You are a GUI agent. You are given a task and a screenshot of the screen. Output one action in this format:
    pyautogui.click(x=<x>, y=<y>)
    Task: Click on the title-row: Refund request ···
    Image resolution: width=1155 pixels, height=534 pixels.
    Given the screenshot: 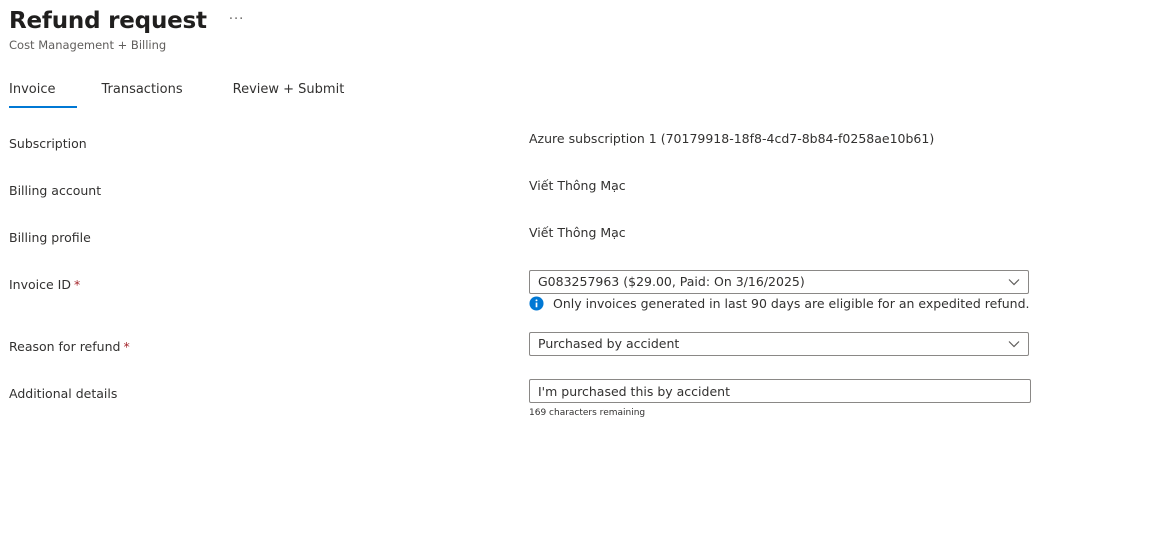 What is the action you would take?
    pyautogui.click(x=126, y=21)
    